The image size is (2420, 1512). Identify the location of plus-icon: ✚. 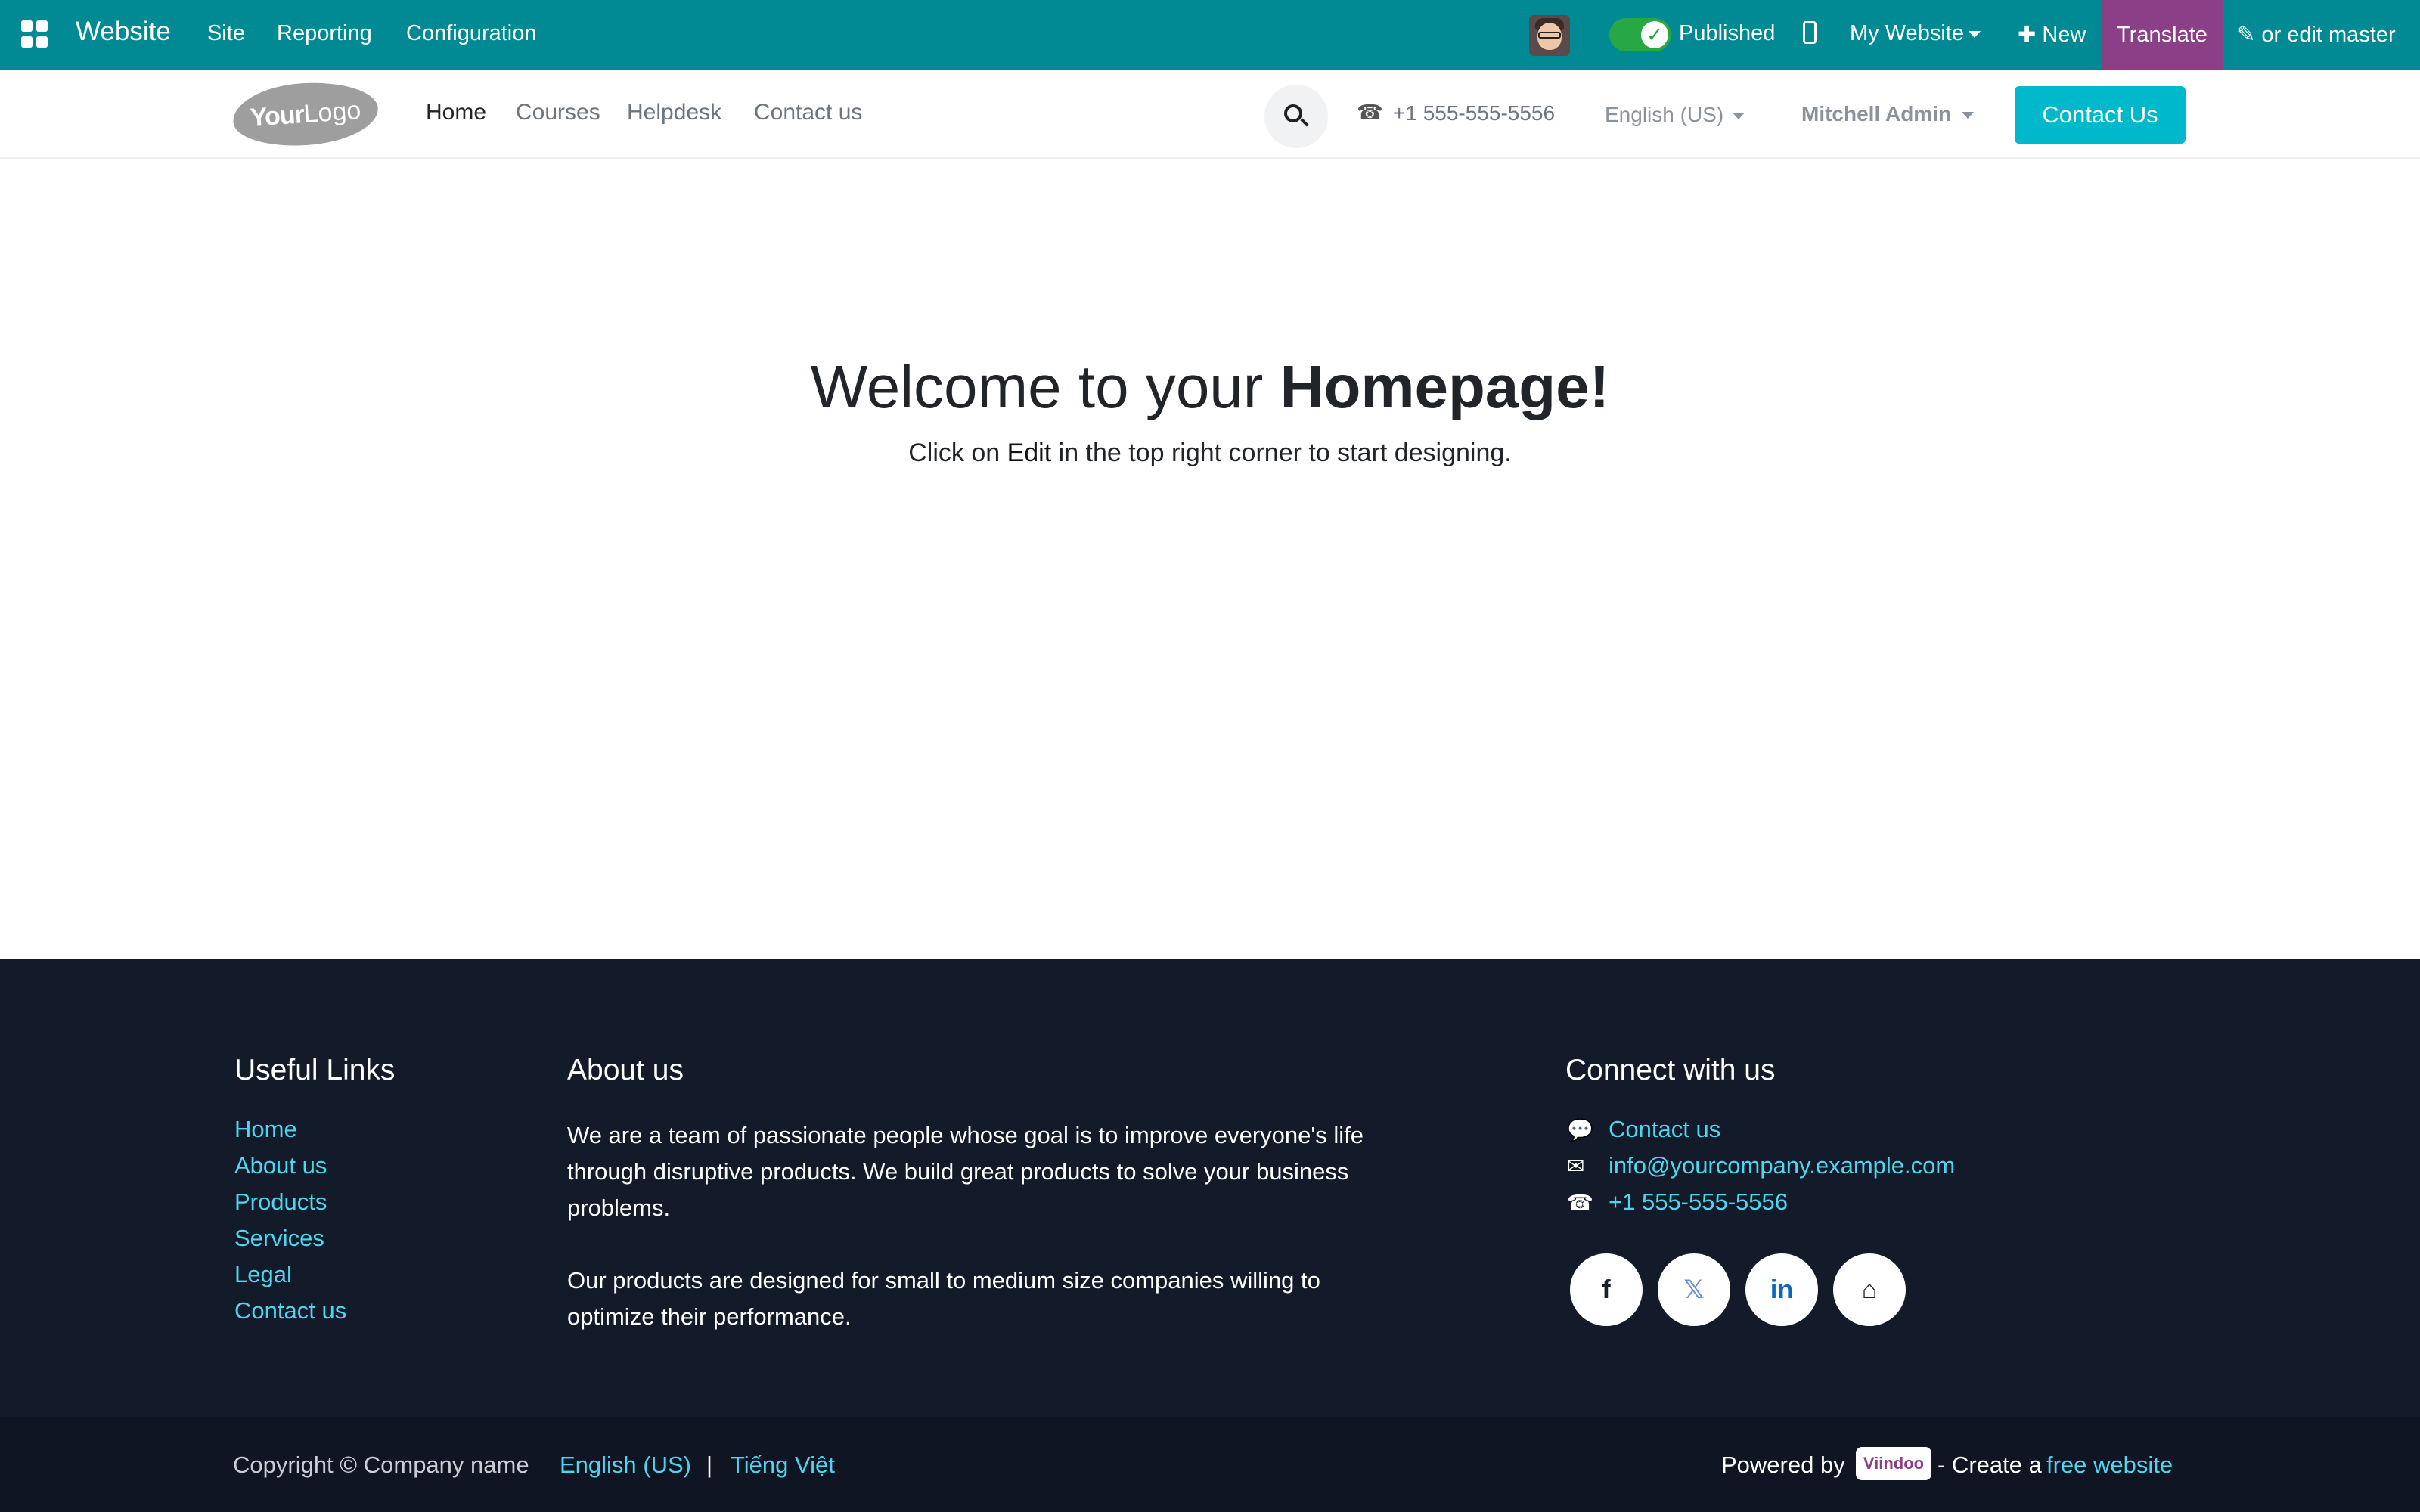
(2030, 35).